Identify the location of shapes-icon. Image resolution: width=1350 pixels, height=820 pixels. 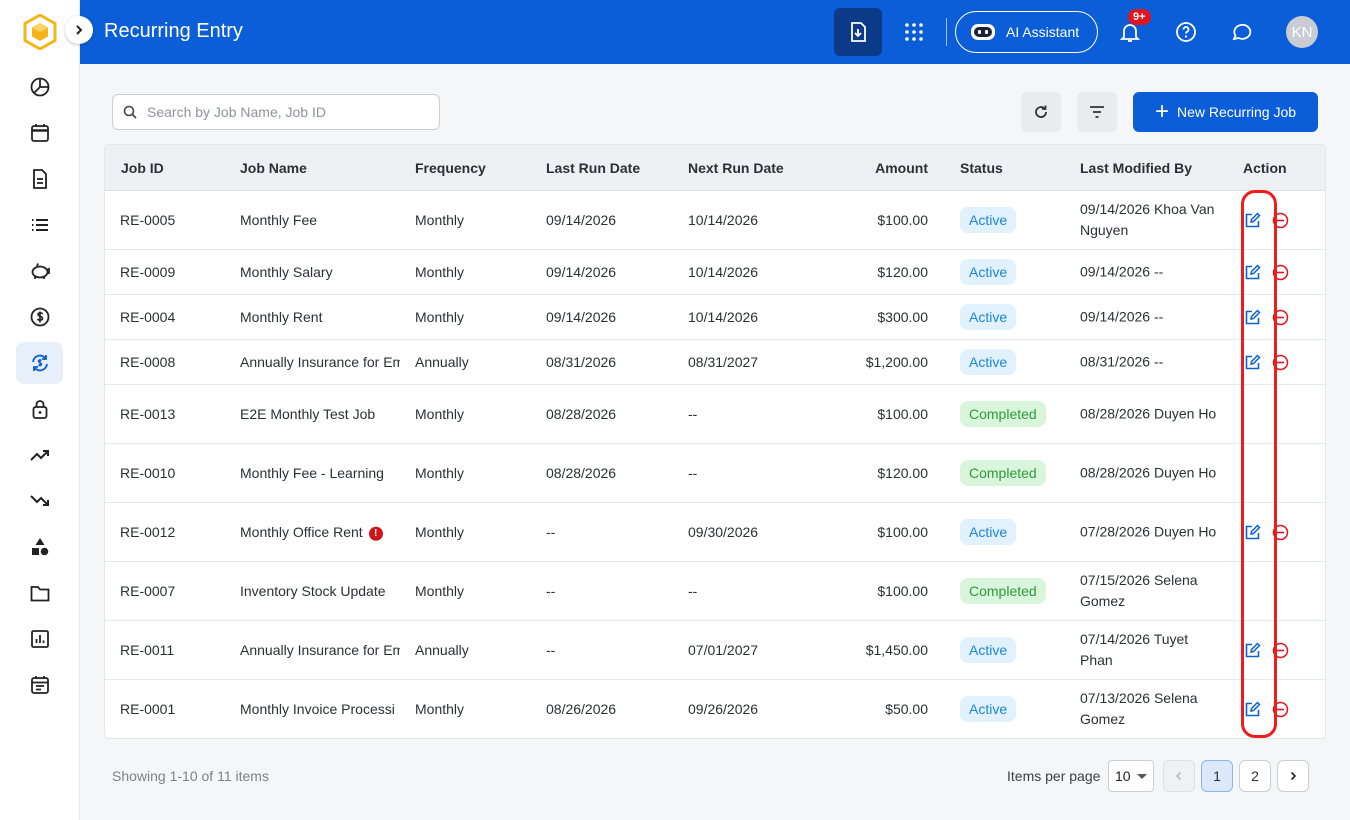
(39, 547).